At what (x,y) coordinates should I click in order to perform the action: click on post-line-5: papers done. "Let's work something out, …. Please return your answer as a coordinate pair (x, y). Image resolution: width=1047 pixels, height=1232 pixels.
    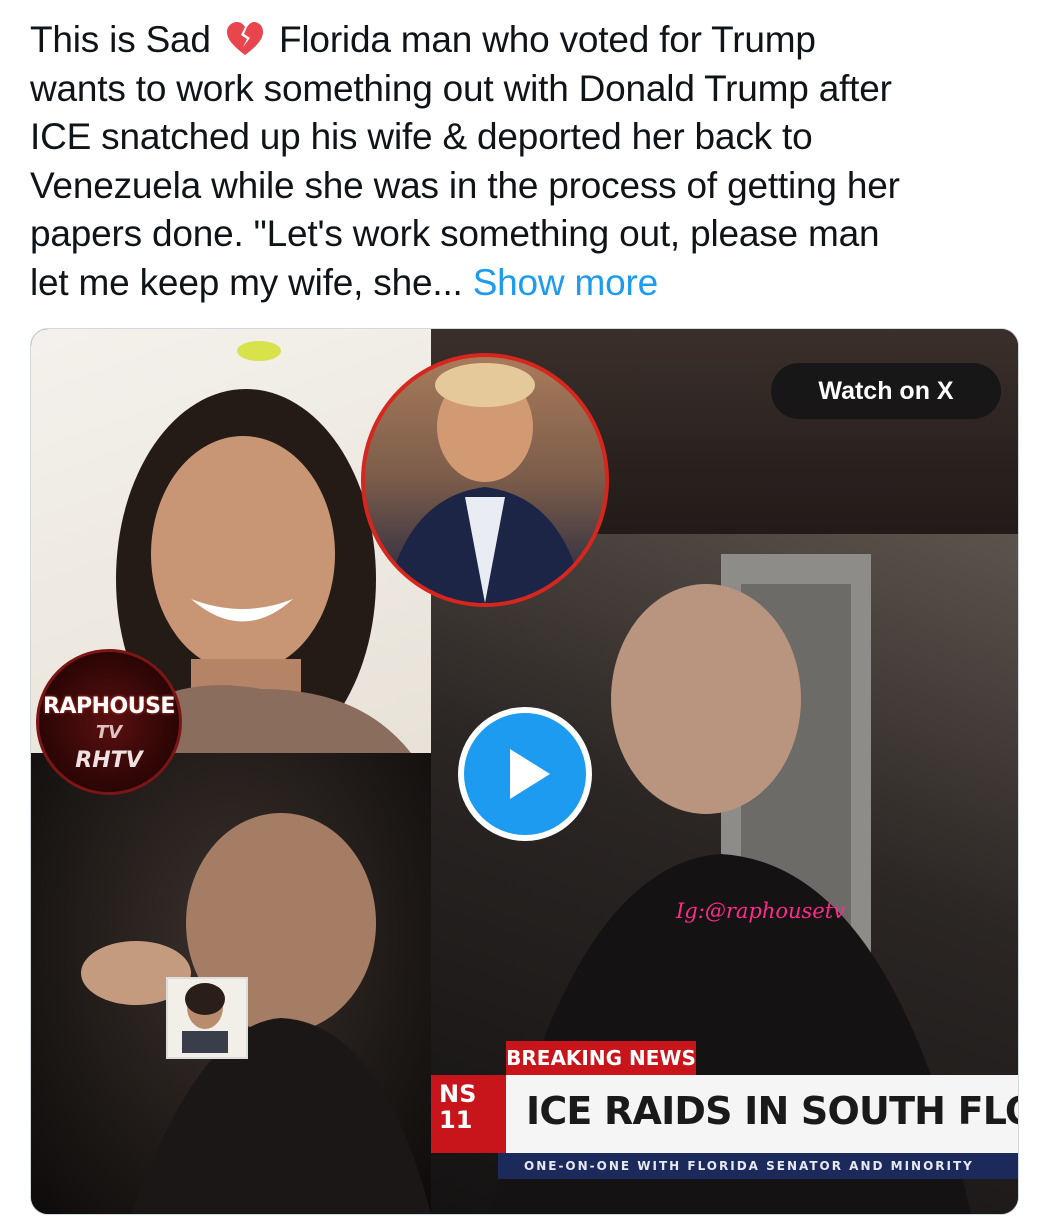
    Looking at the image, I should click on (455, 233).